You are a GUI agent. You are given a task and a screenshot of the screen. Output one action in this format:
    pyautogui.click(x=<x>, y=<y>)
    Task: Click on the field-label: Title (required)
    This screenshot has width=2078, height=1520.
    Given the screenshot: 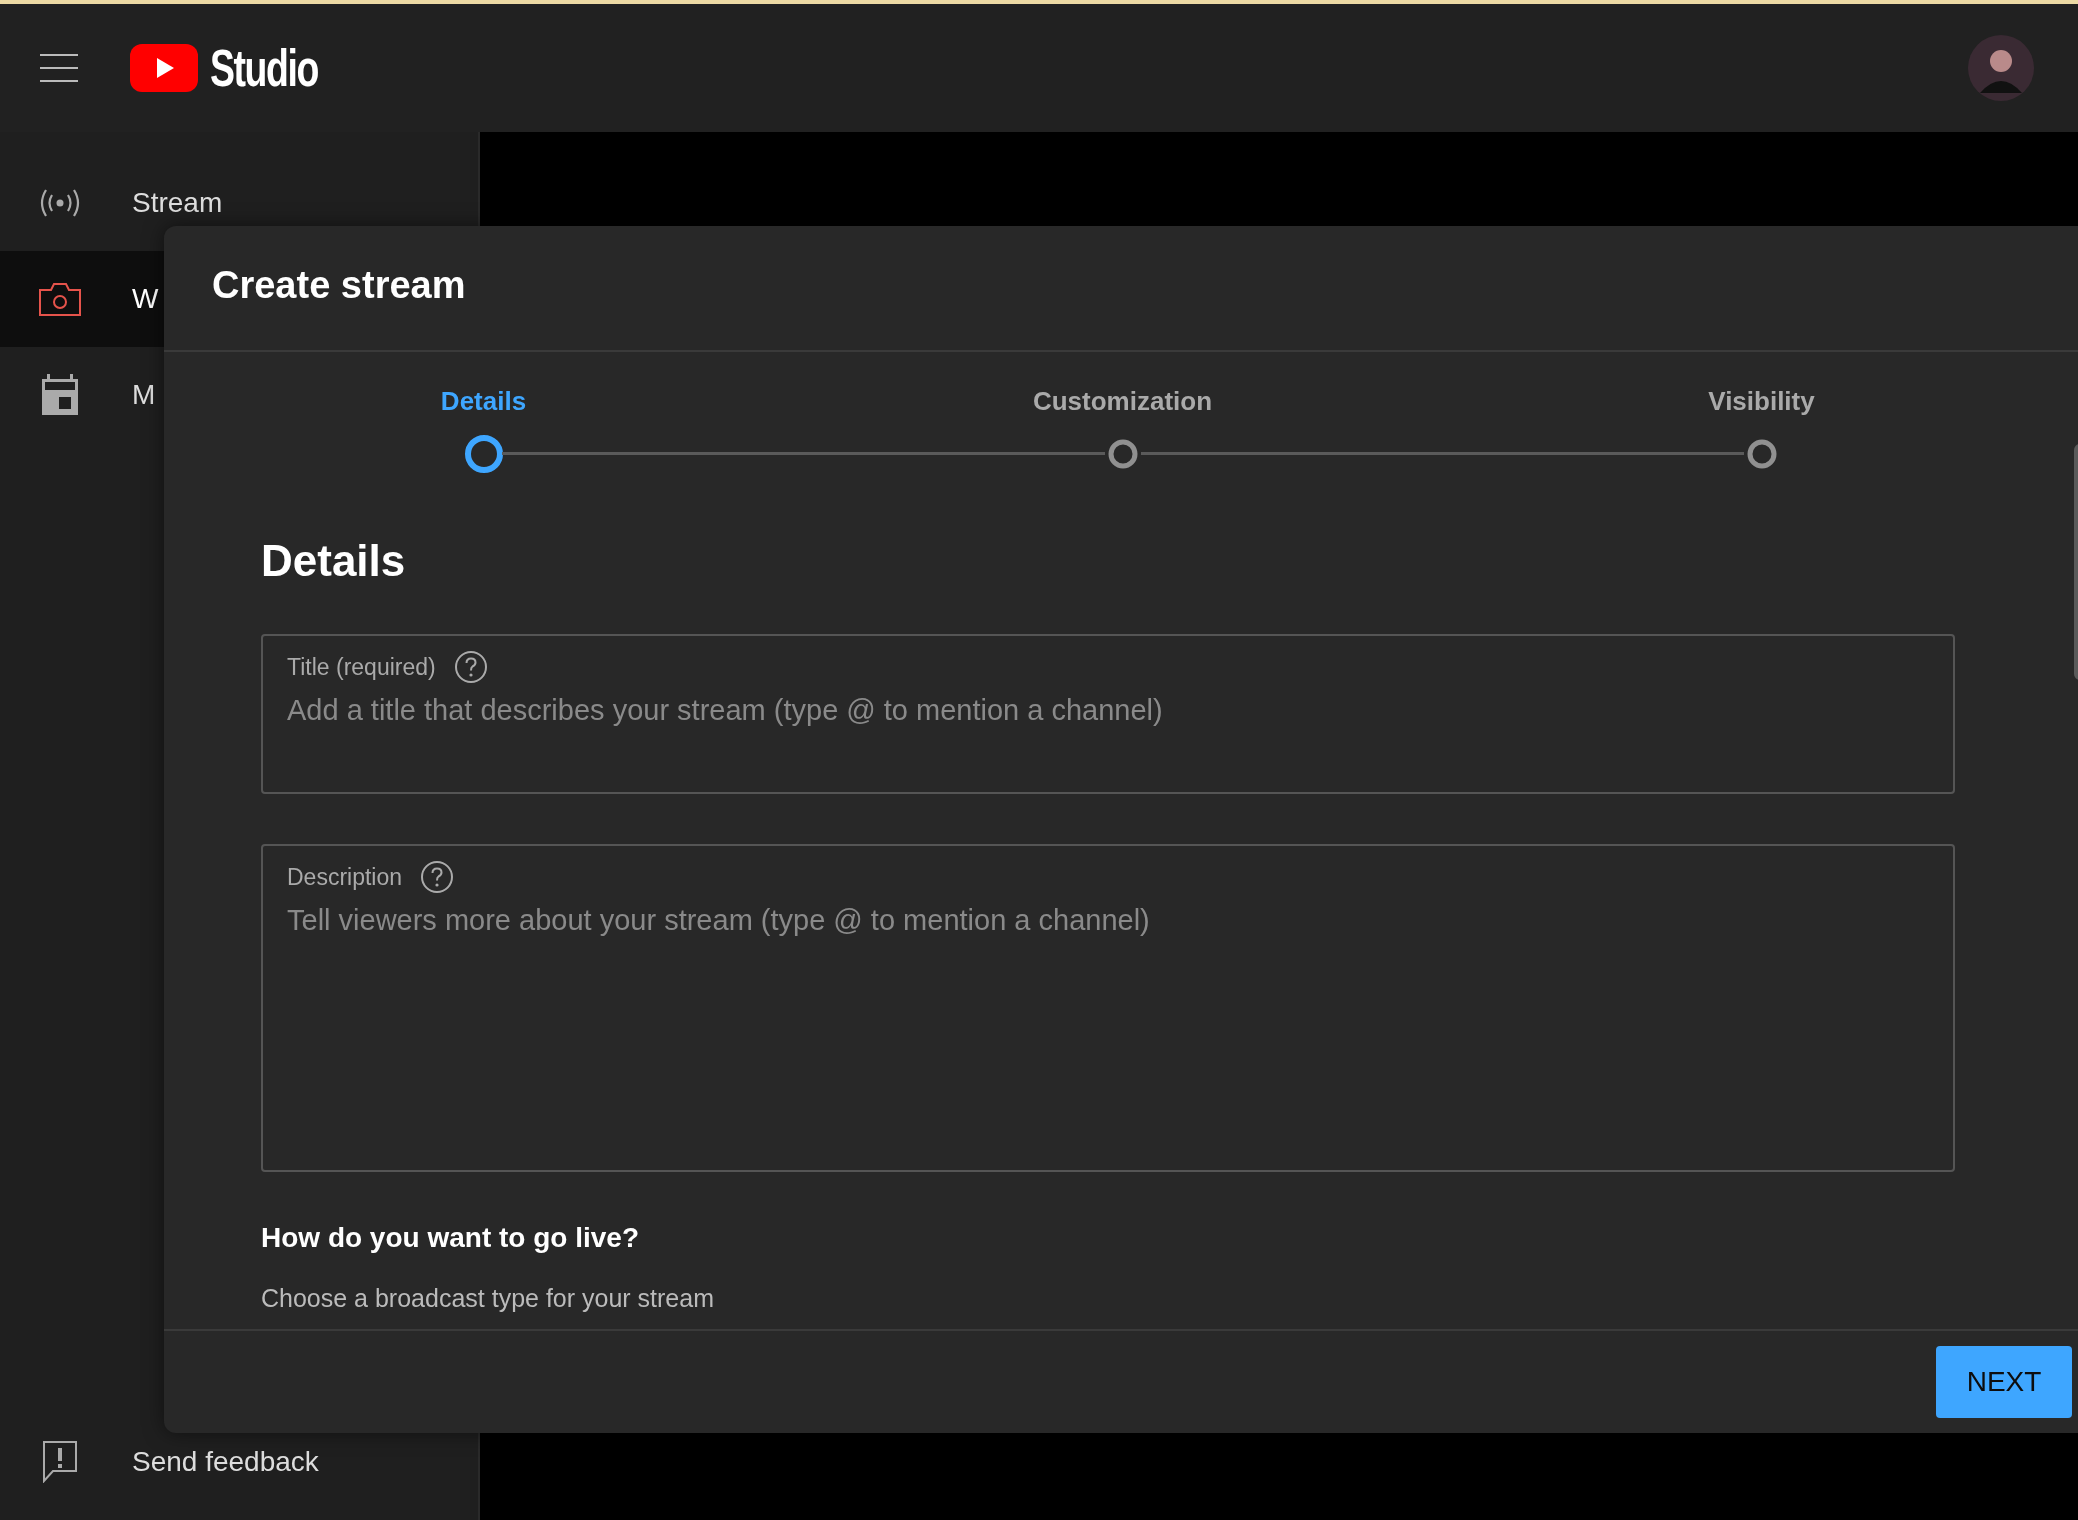 What is the action you would take?
    pyautogui.click(x=361, y=667)
    